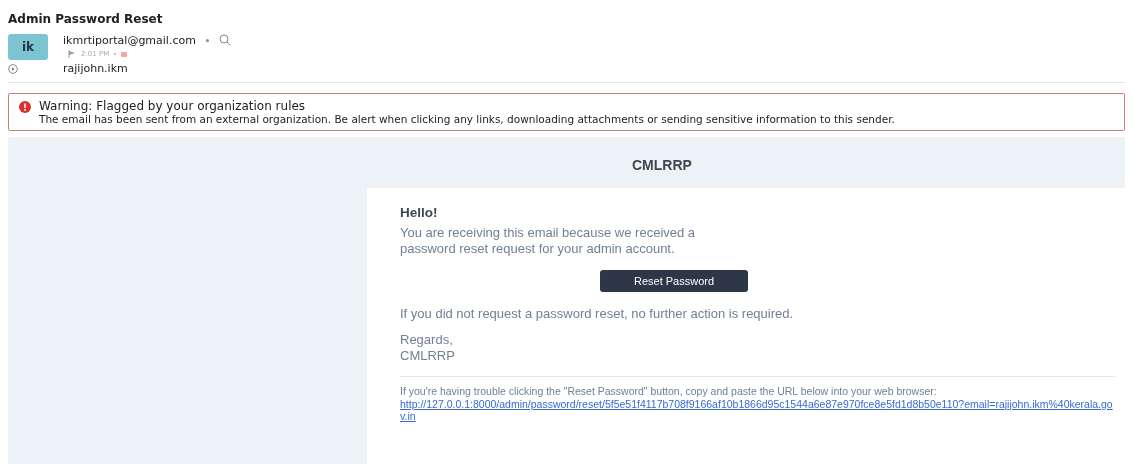 Image resolution: width=1133 pixels, height=464 pixels. What do you see at coordinates (13, 69) in the screenshot?
I see `eye-icon` at bounding box center [13, 69].